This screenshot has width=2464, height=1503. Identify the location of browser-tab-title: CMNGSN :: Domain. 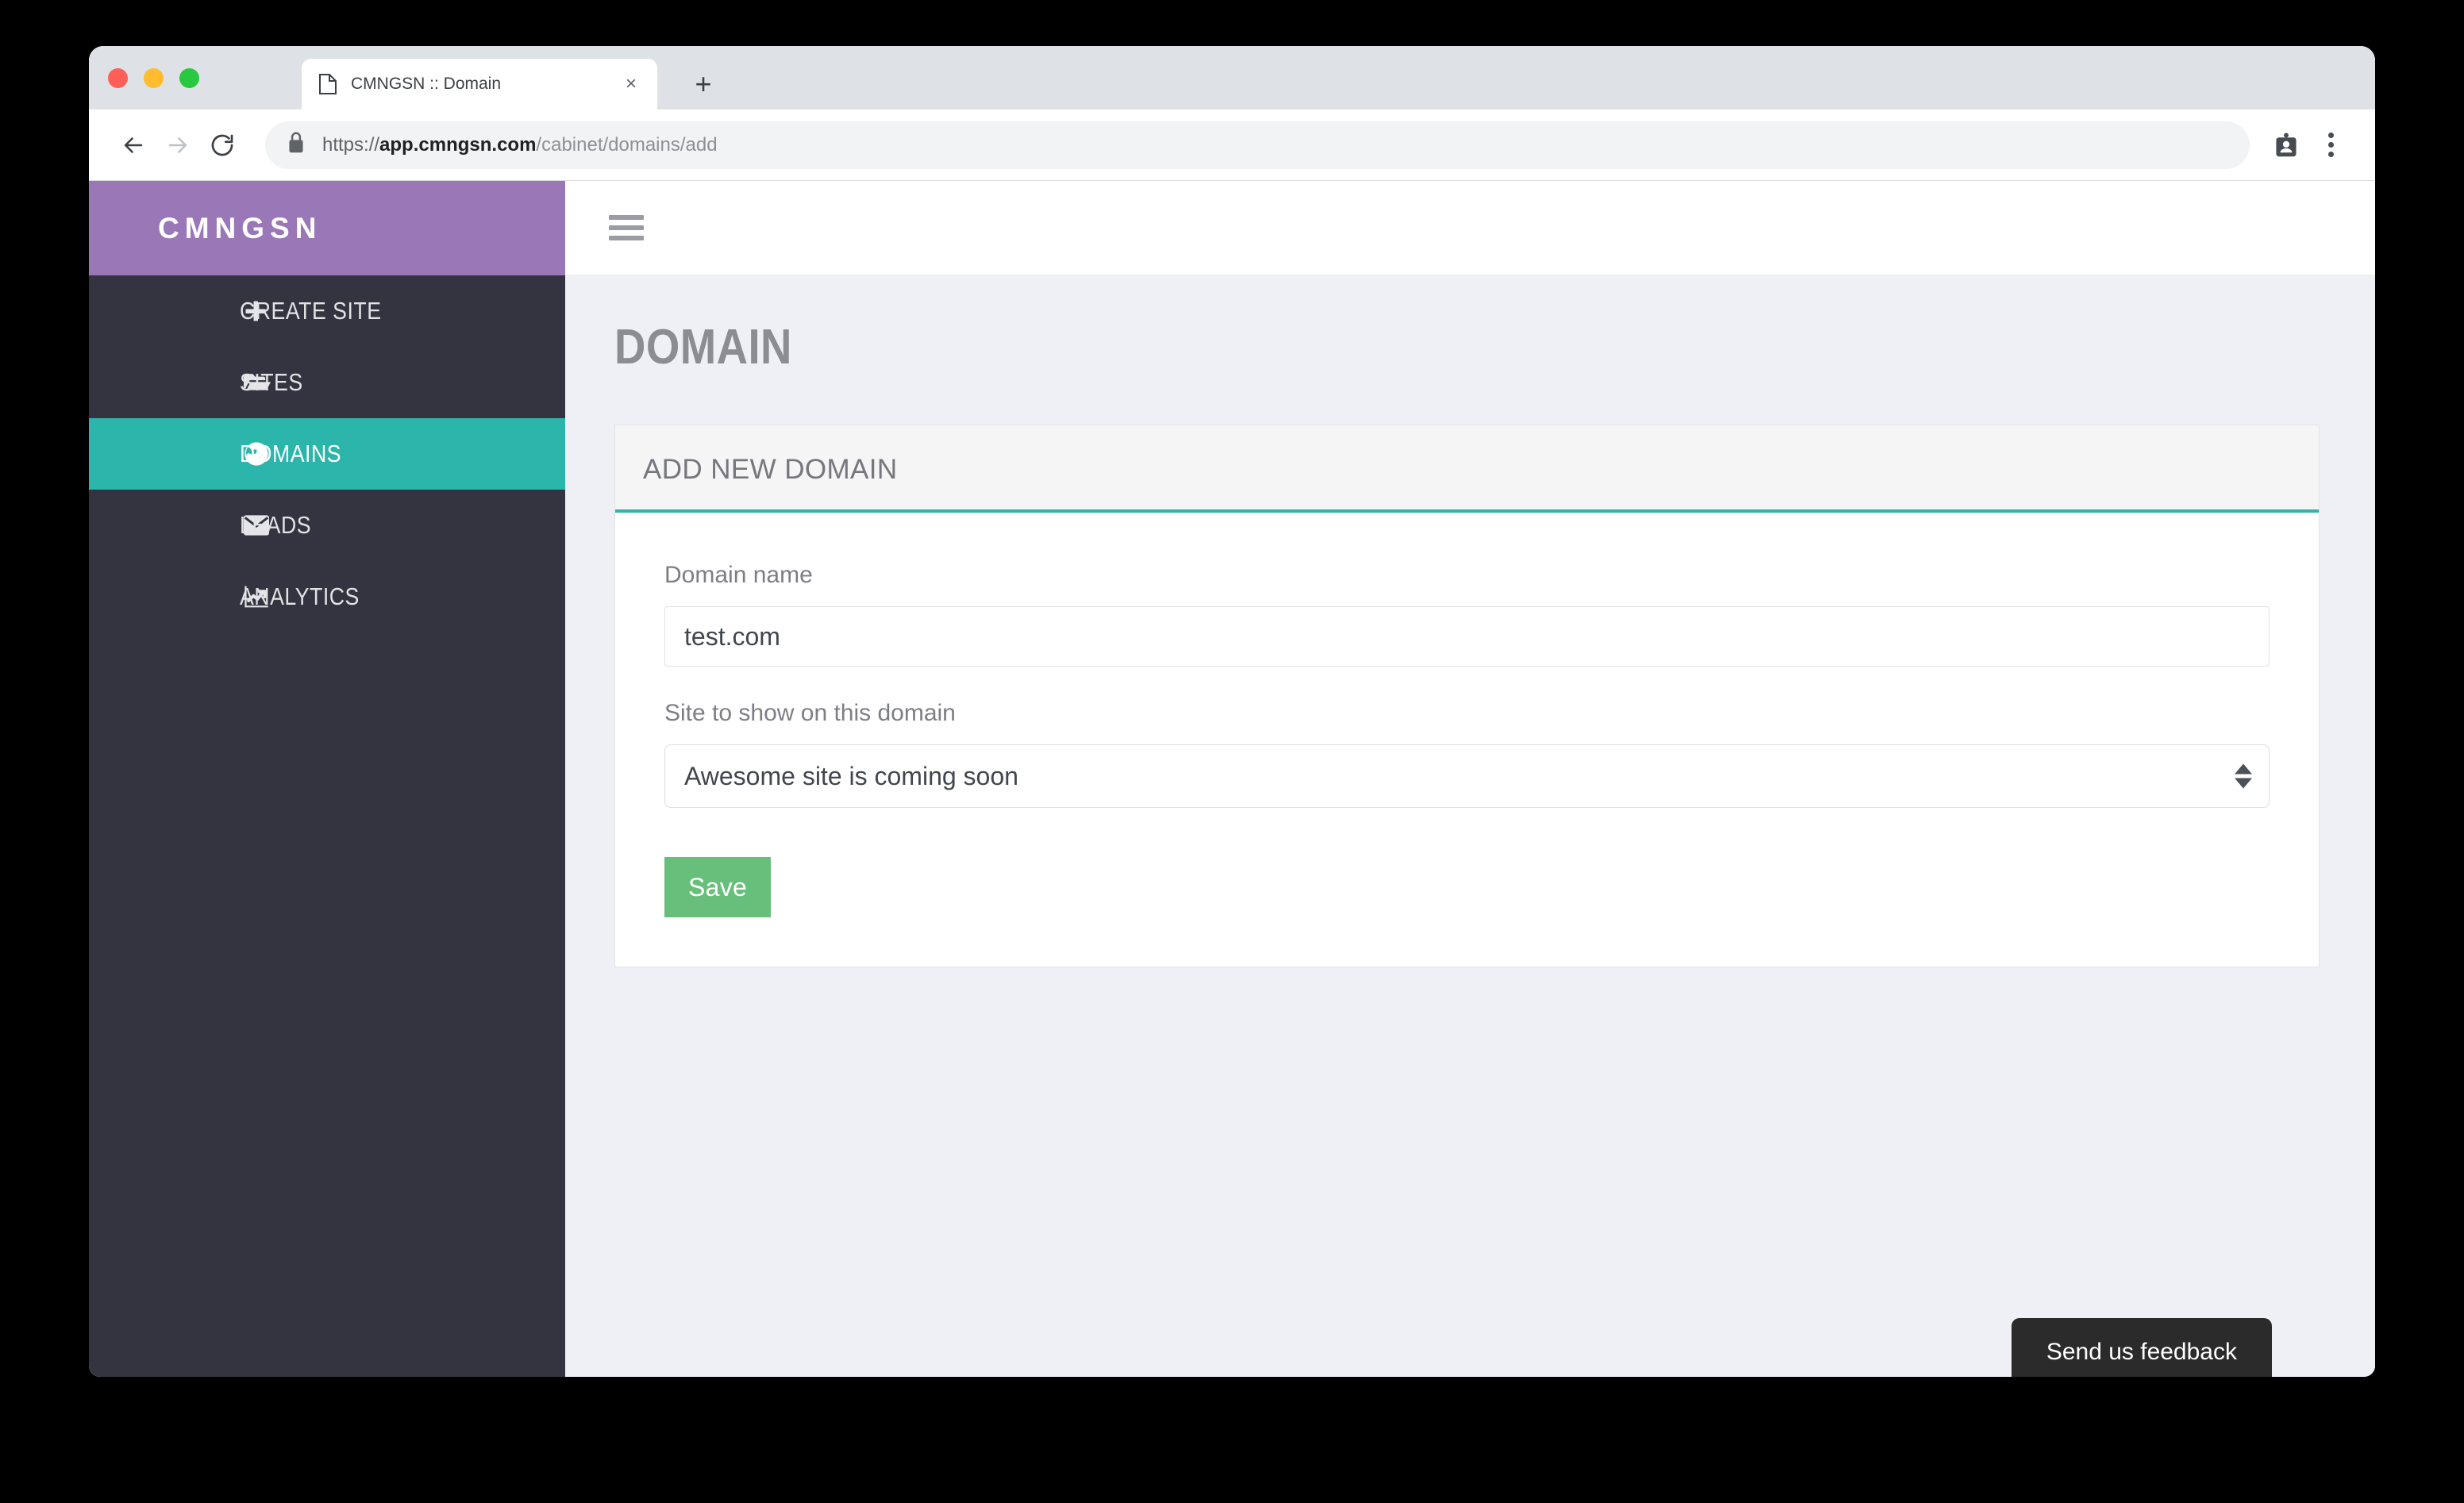
(427, 84).